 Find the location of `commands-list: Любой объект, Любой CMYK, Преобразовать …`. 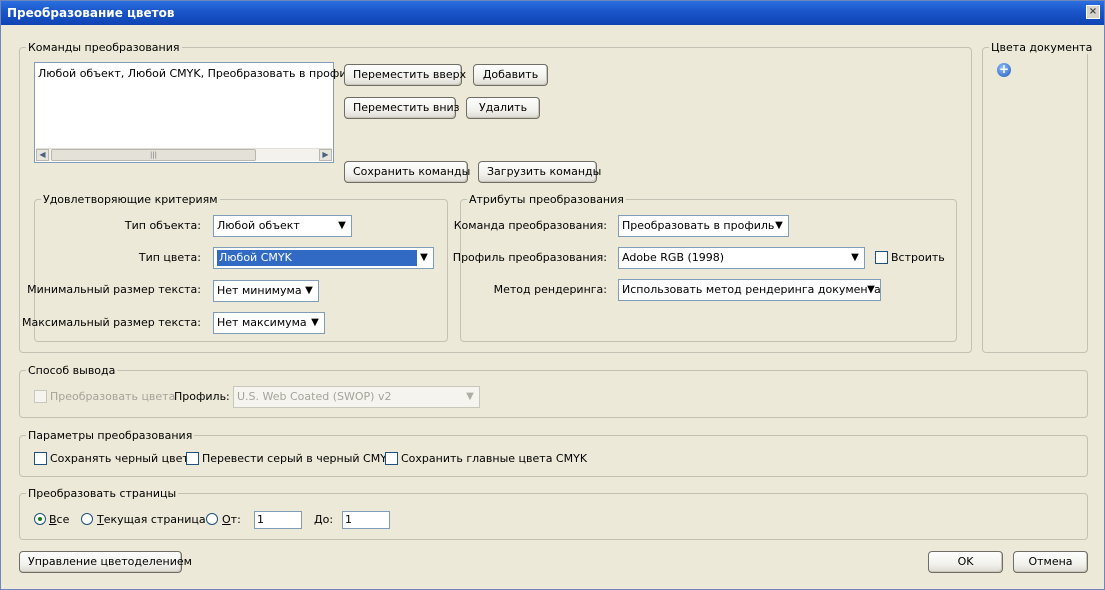

commands-list: Любой объект, Любой CMYK, Преобразовать … is located at coordinates (197, 112).